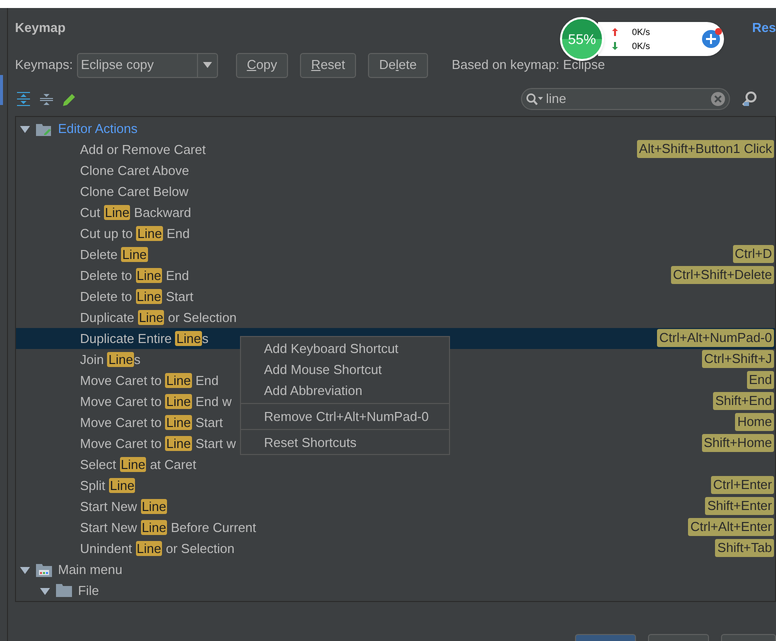  I want to click on action-label: Cut Line Backward, so click(136, 213).